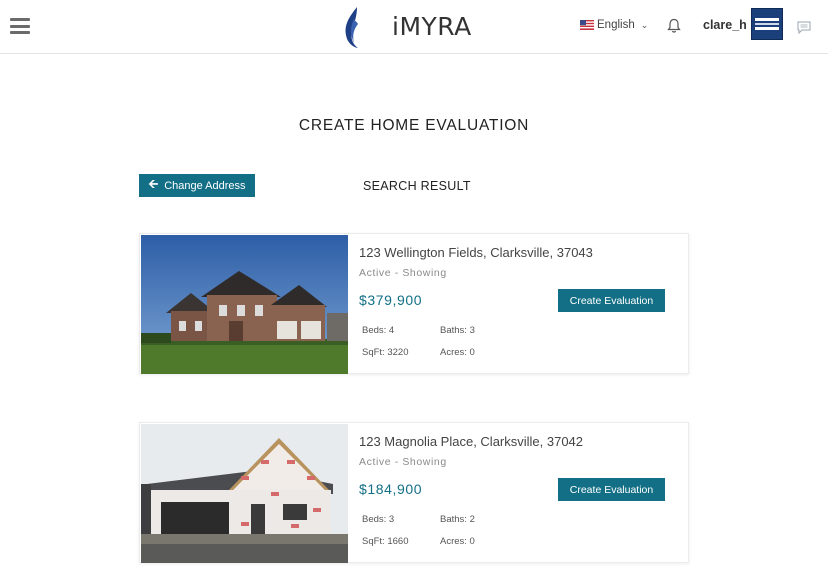  I want to click on top-navbar: iMYRA English ⌄ clare_h, so click(414, 27).